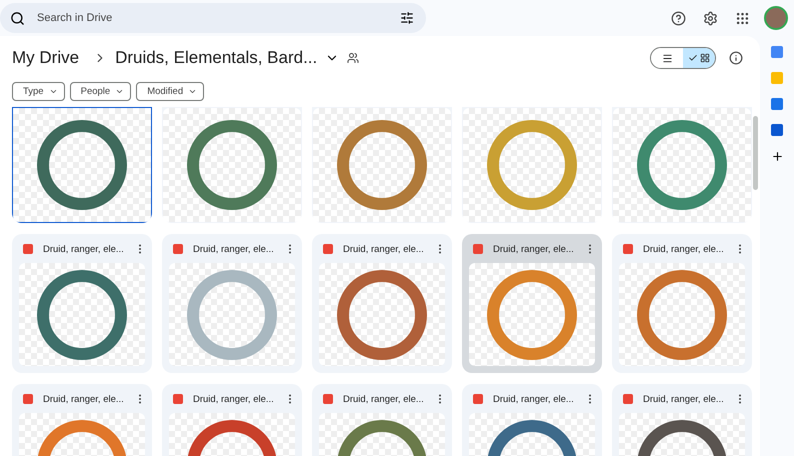  What do you see at coordinates (46, 58) in the screenshot?
I see `breadcrumb-item: My Drive` at bounding box center [46, 58].